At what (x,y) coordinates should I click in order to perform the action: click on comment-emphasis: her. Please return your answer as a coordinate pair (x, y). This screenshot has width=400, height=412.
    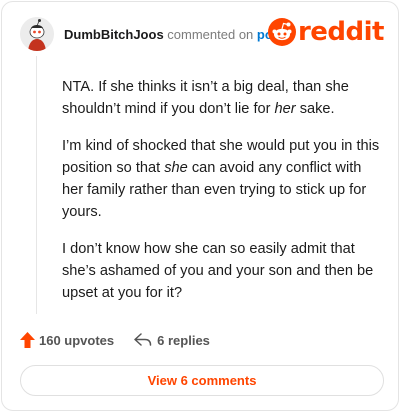
    Looking at the image, I should click on (285, 109).